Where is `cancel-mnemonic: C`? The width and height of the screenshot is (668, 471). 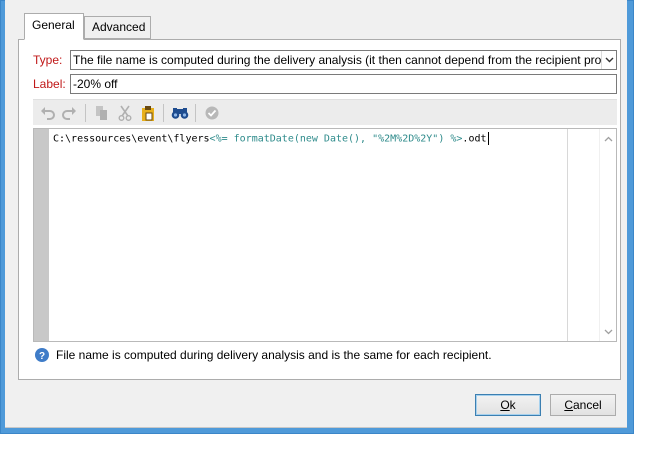
cancel-mnemonic: C is located at coordinates (568, 405).